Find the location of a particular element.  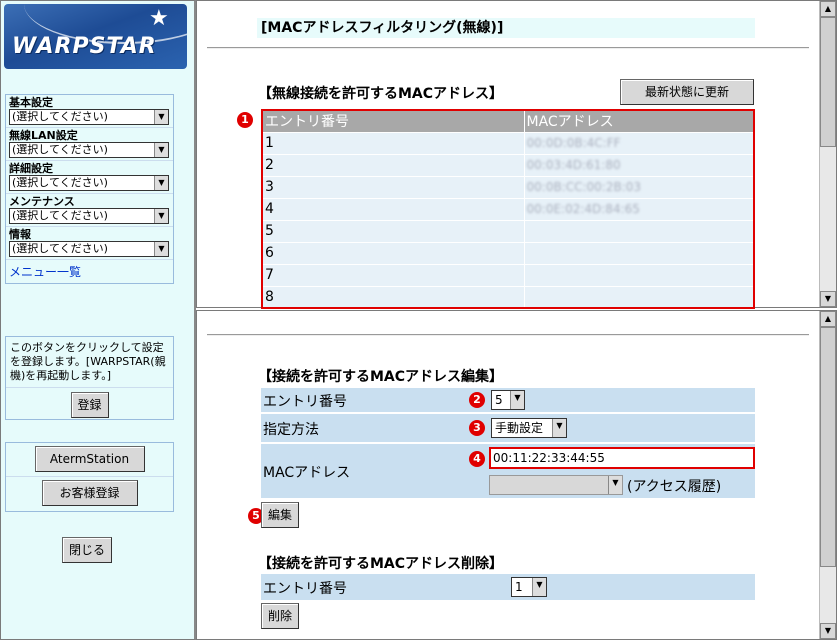

customer-register-button: お客様登録 is located at coordinates (89, 493).